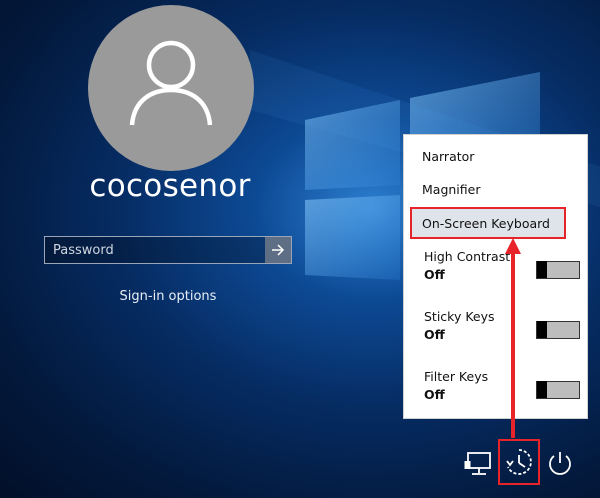  I want to click on power-button, so click(560, 464).